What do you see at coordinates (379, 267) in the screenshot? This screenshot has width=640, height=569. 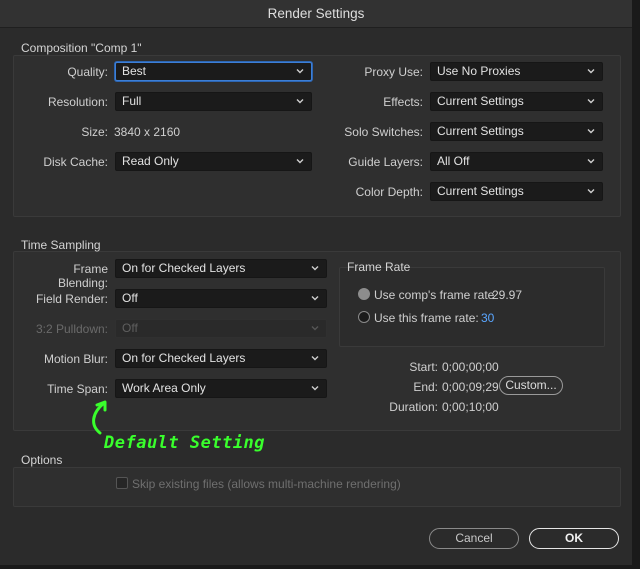 I see `frame-rate-legend: Frame Rate` at bounding box center [379, 267].